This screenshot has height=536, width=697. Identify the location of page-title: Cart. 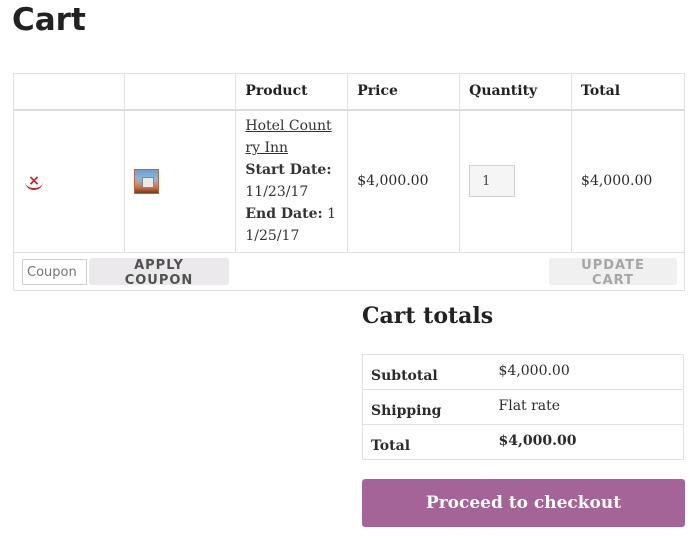
(49, 20).